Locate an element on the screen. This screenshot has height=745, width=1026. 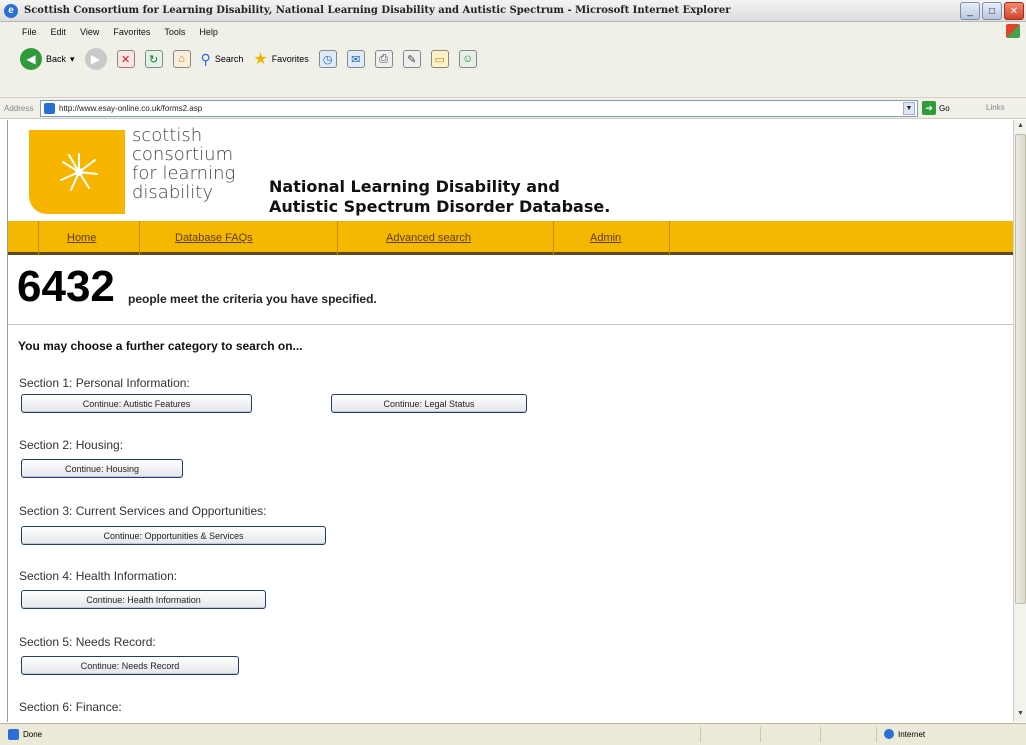
continue-health-information-button: Continue: Health Information is located at coordinates (143, 599).